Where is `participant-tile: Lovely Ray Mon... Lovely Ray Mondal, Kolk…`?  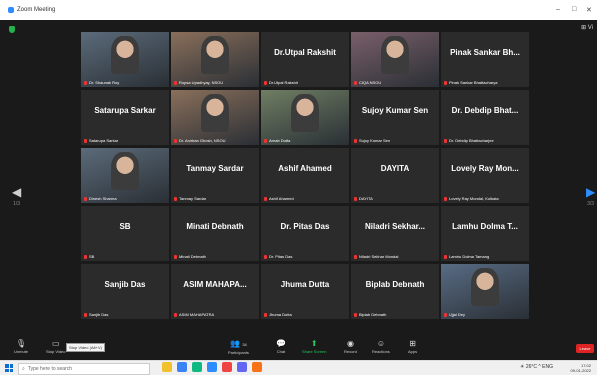
participant-tile: Lovely Ray Mon... Lovely Ray Mondal, Kolk… is located at coordinates (485, 175).